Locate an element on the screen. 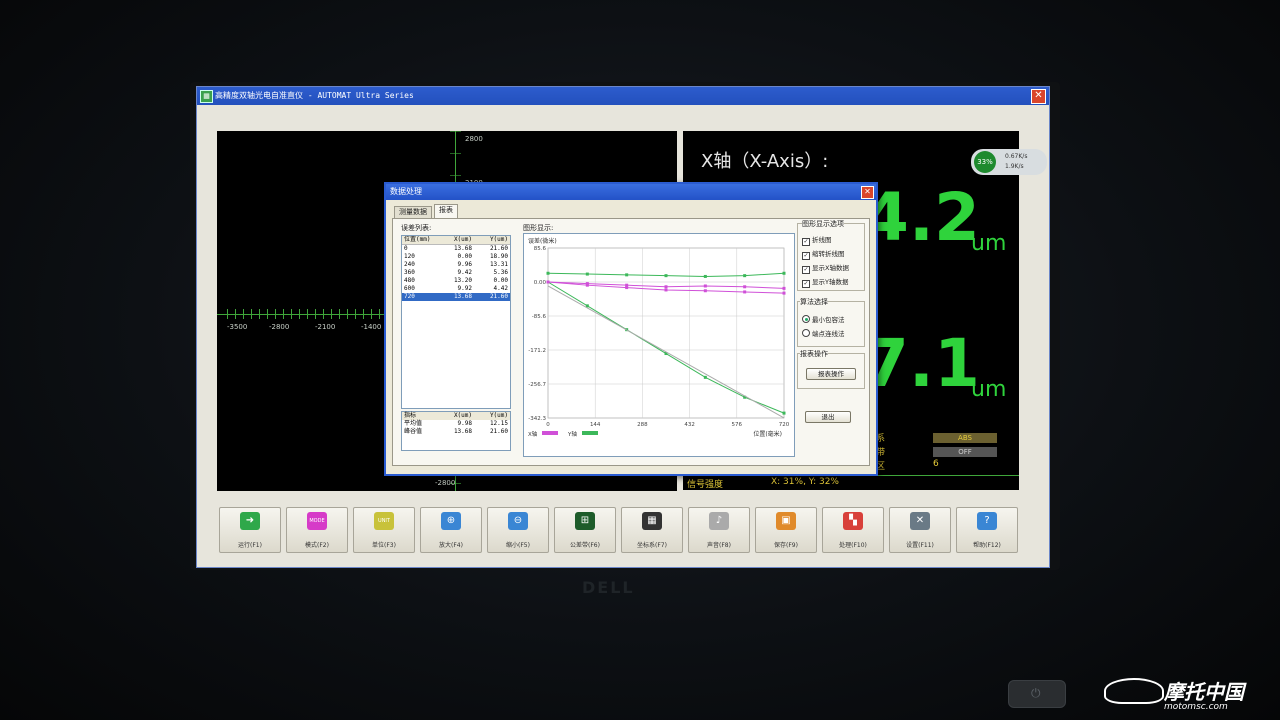 The width and height of the screenshot is (1280, 720). toolbar-button-11: ? 帮助(F12) is located at coordinates (987, 530).